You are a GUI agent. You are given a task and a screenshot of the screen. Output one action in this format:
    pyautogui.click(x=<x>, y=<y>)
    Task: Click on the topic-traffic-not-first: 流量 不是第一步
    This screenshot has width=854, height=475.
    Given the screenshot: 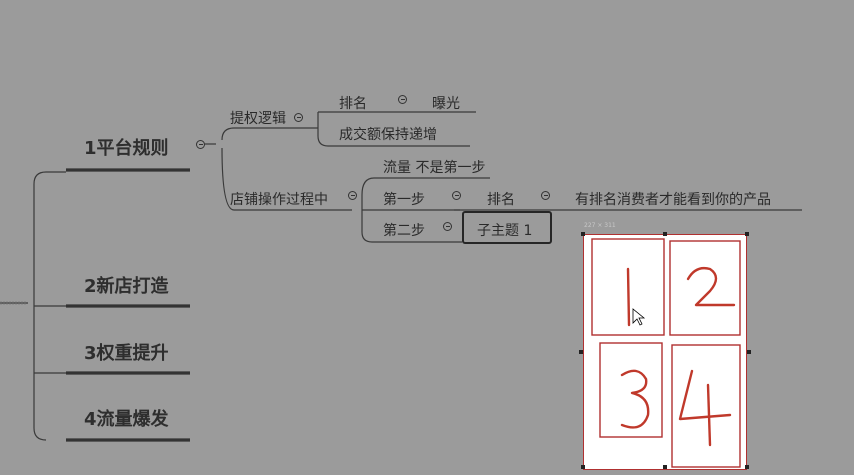 What is the action you would take?
    pyautogui.click(x=434, y=167)
    